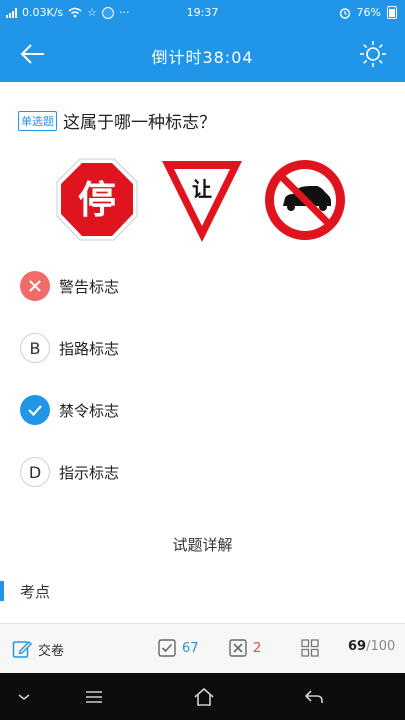 The image size is (405, 720). I want to click on home-icon, so click(204, 697).